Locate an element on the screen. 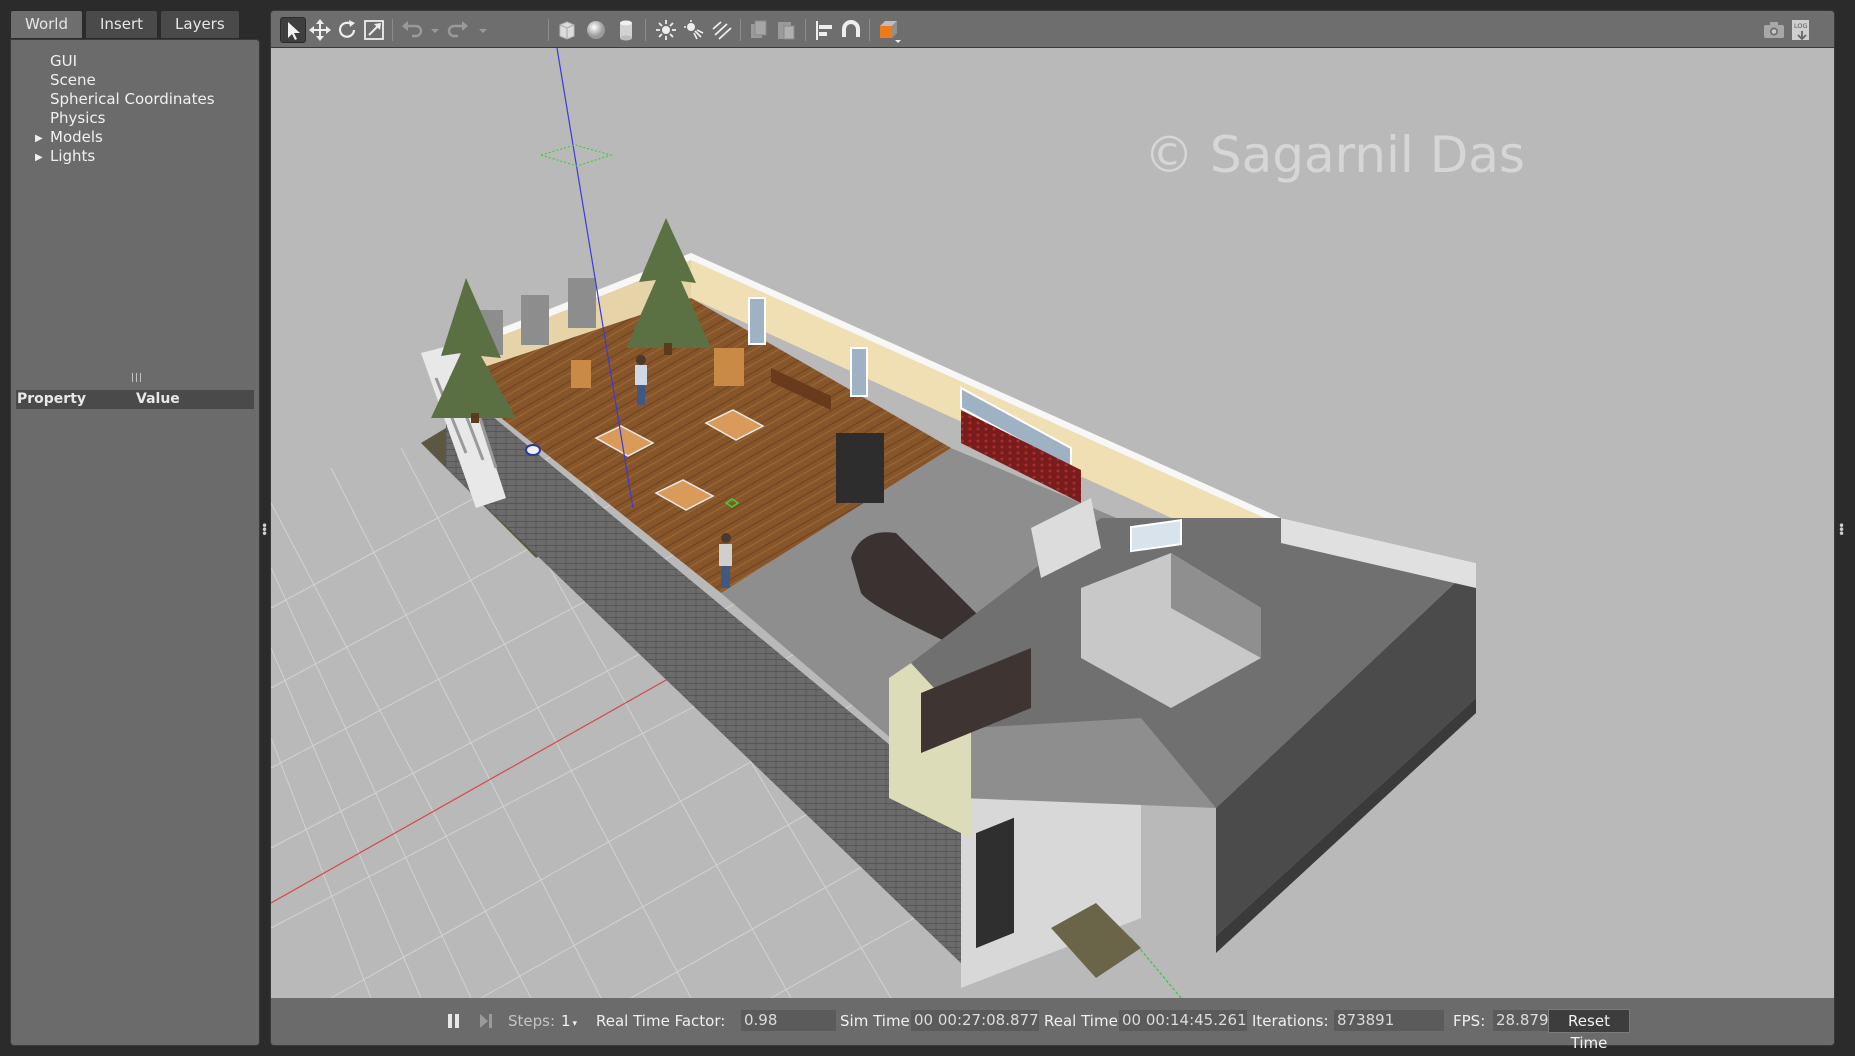 The image size is (1855, 1056). rtf-value: 0.98 is located at coordinates (788, 1020).